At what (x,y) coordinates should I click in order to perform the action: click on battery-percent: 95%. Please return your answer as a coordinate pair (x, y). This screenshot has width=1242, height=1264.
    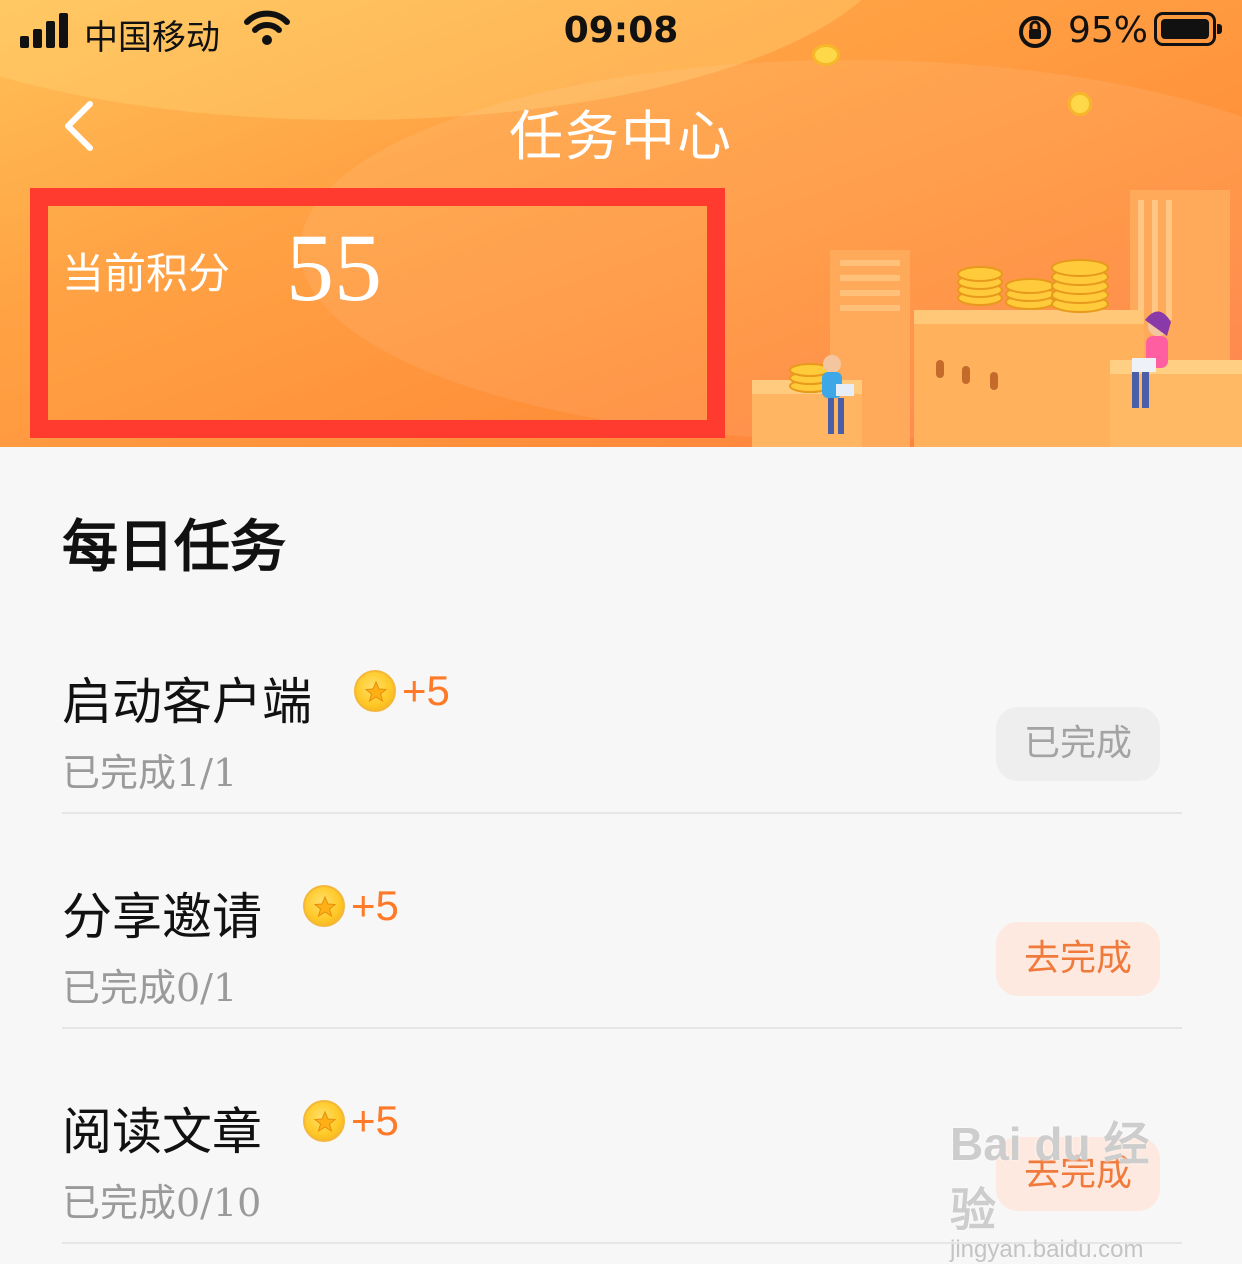
    Looking at the image, I should click on (1108, 30).